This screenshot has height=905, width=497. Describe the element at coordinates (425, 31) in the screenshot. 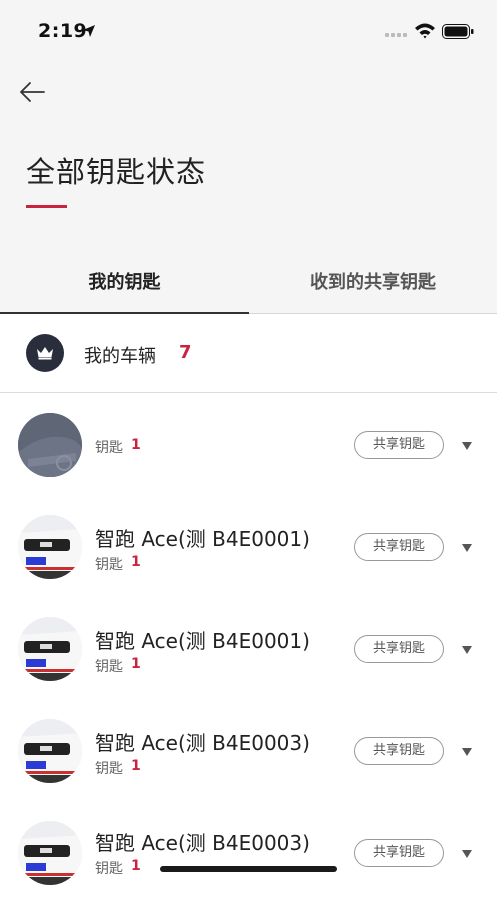

I see `wifi-icon` at that location.